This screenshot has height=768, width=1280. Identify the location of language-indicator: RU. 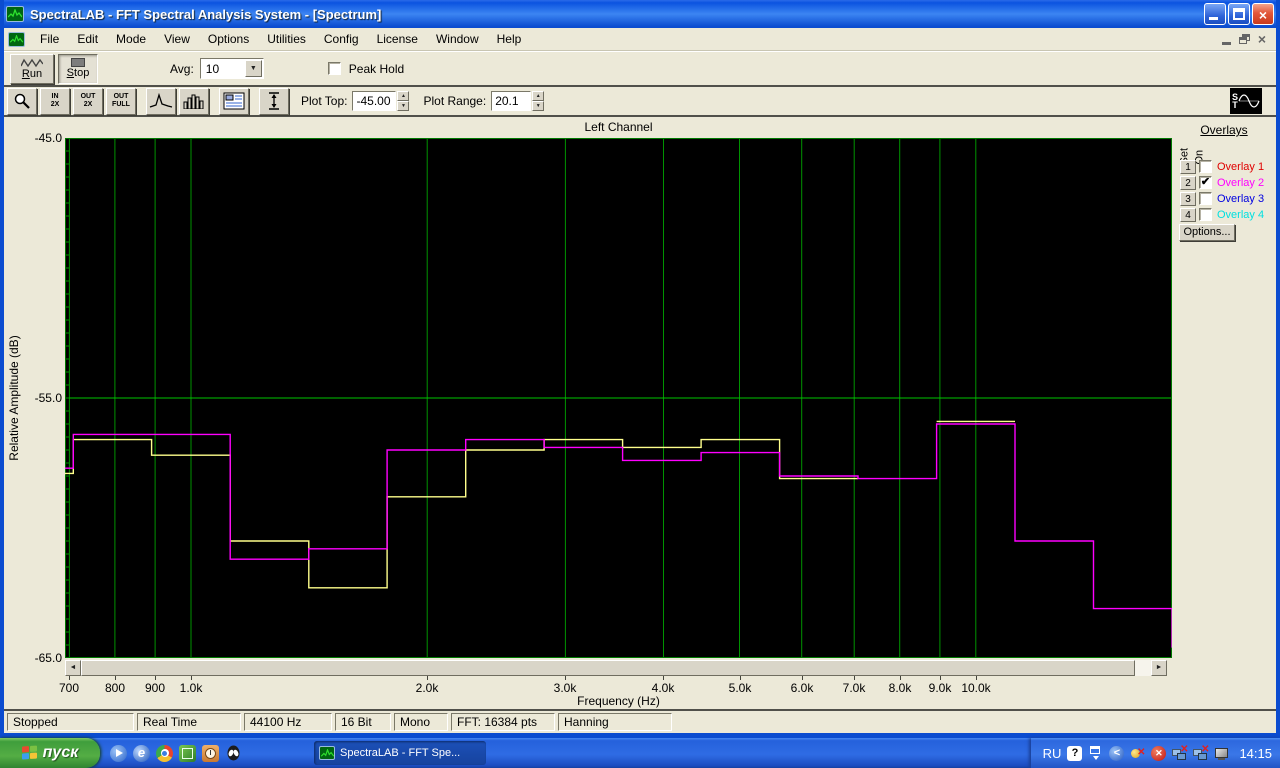
(1052, 753).